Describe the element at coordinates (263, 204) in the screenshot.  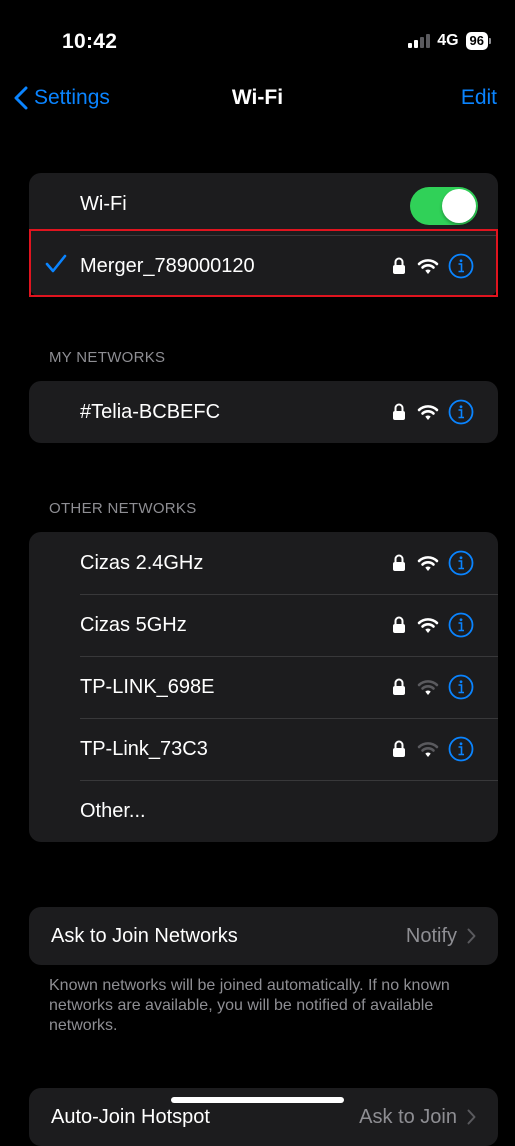
I see `wifi-toggle-row: Wi-Fi` at that location.